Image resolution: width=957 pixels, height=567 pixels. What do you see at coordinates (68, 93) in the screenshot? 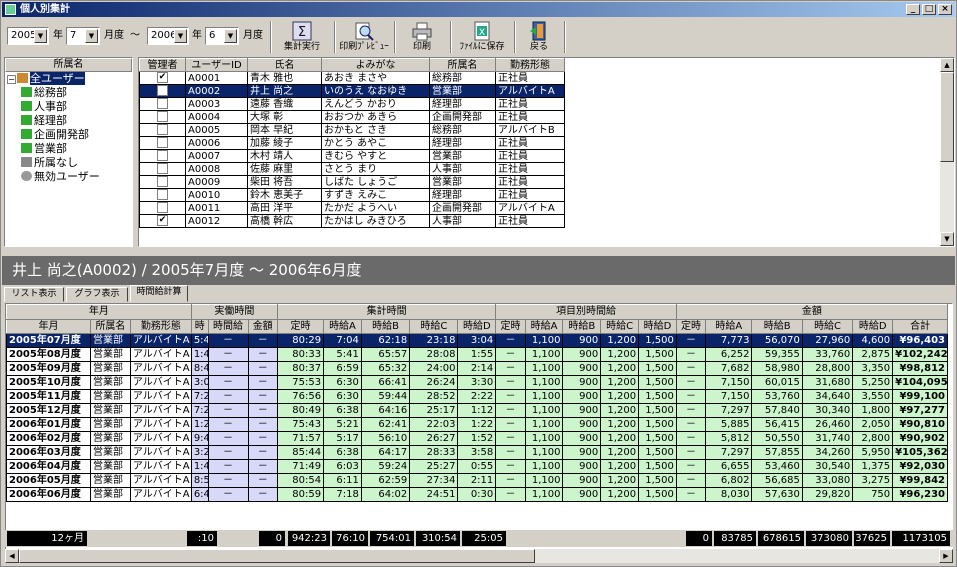
I see `tree-node-soumu: 総務部` at bounding box center [68, 93].